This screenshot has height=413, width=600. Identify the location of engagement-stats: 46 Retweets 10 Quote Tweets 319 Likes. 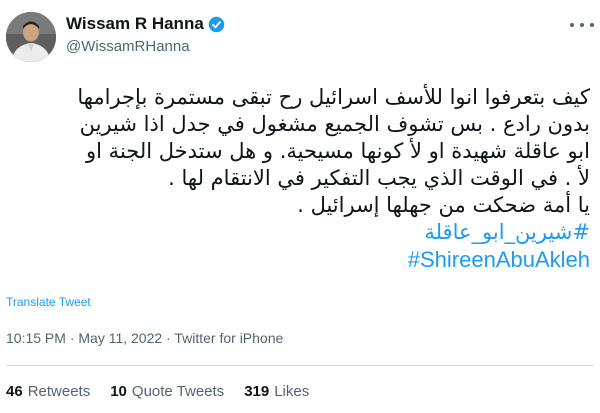
(157, 391).